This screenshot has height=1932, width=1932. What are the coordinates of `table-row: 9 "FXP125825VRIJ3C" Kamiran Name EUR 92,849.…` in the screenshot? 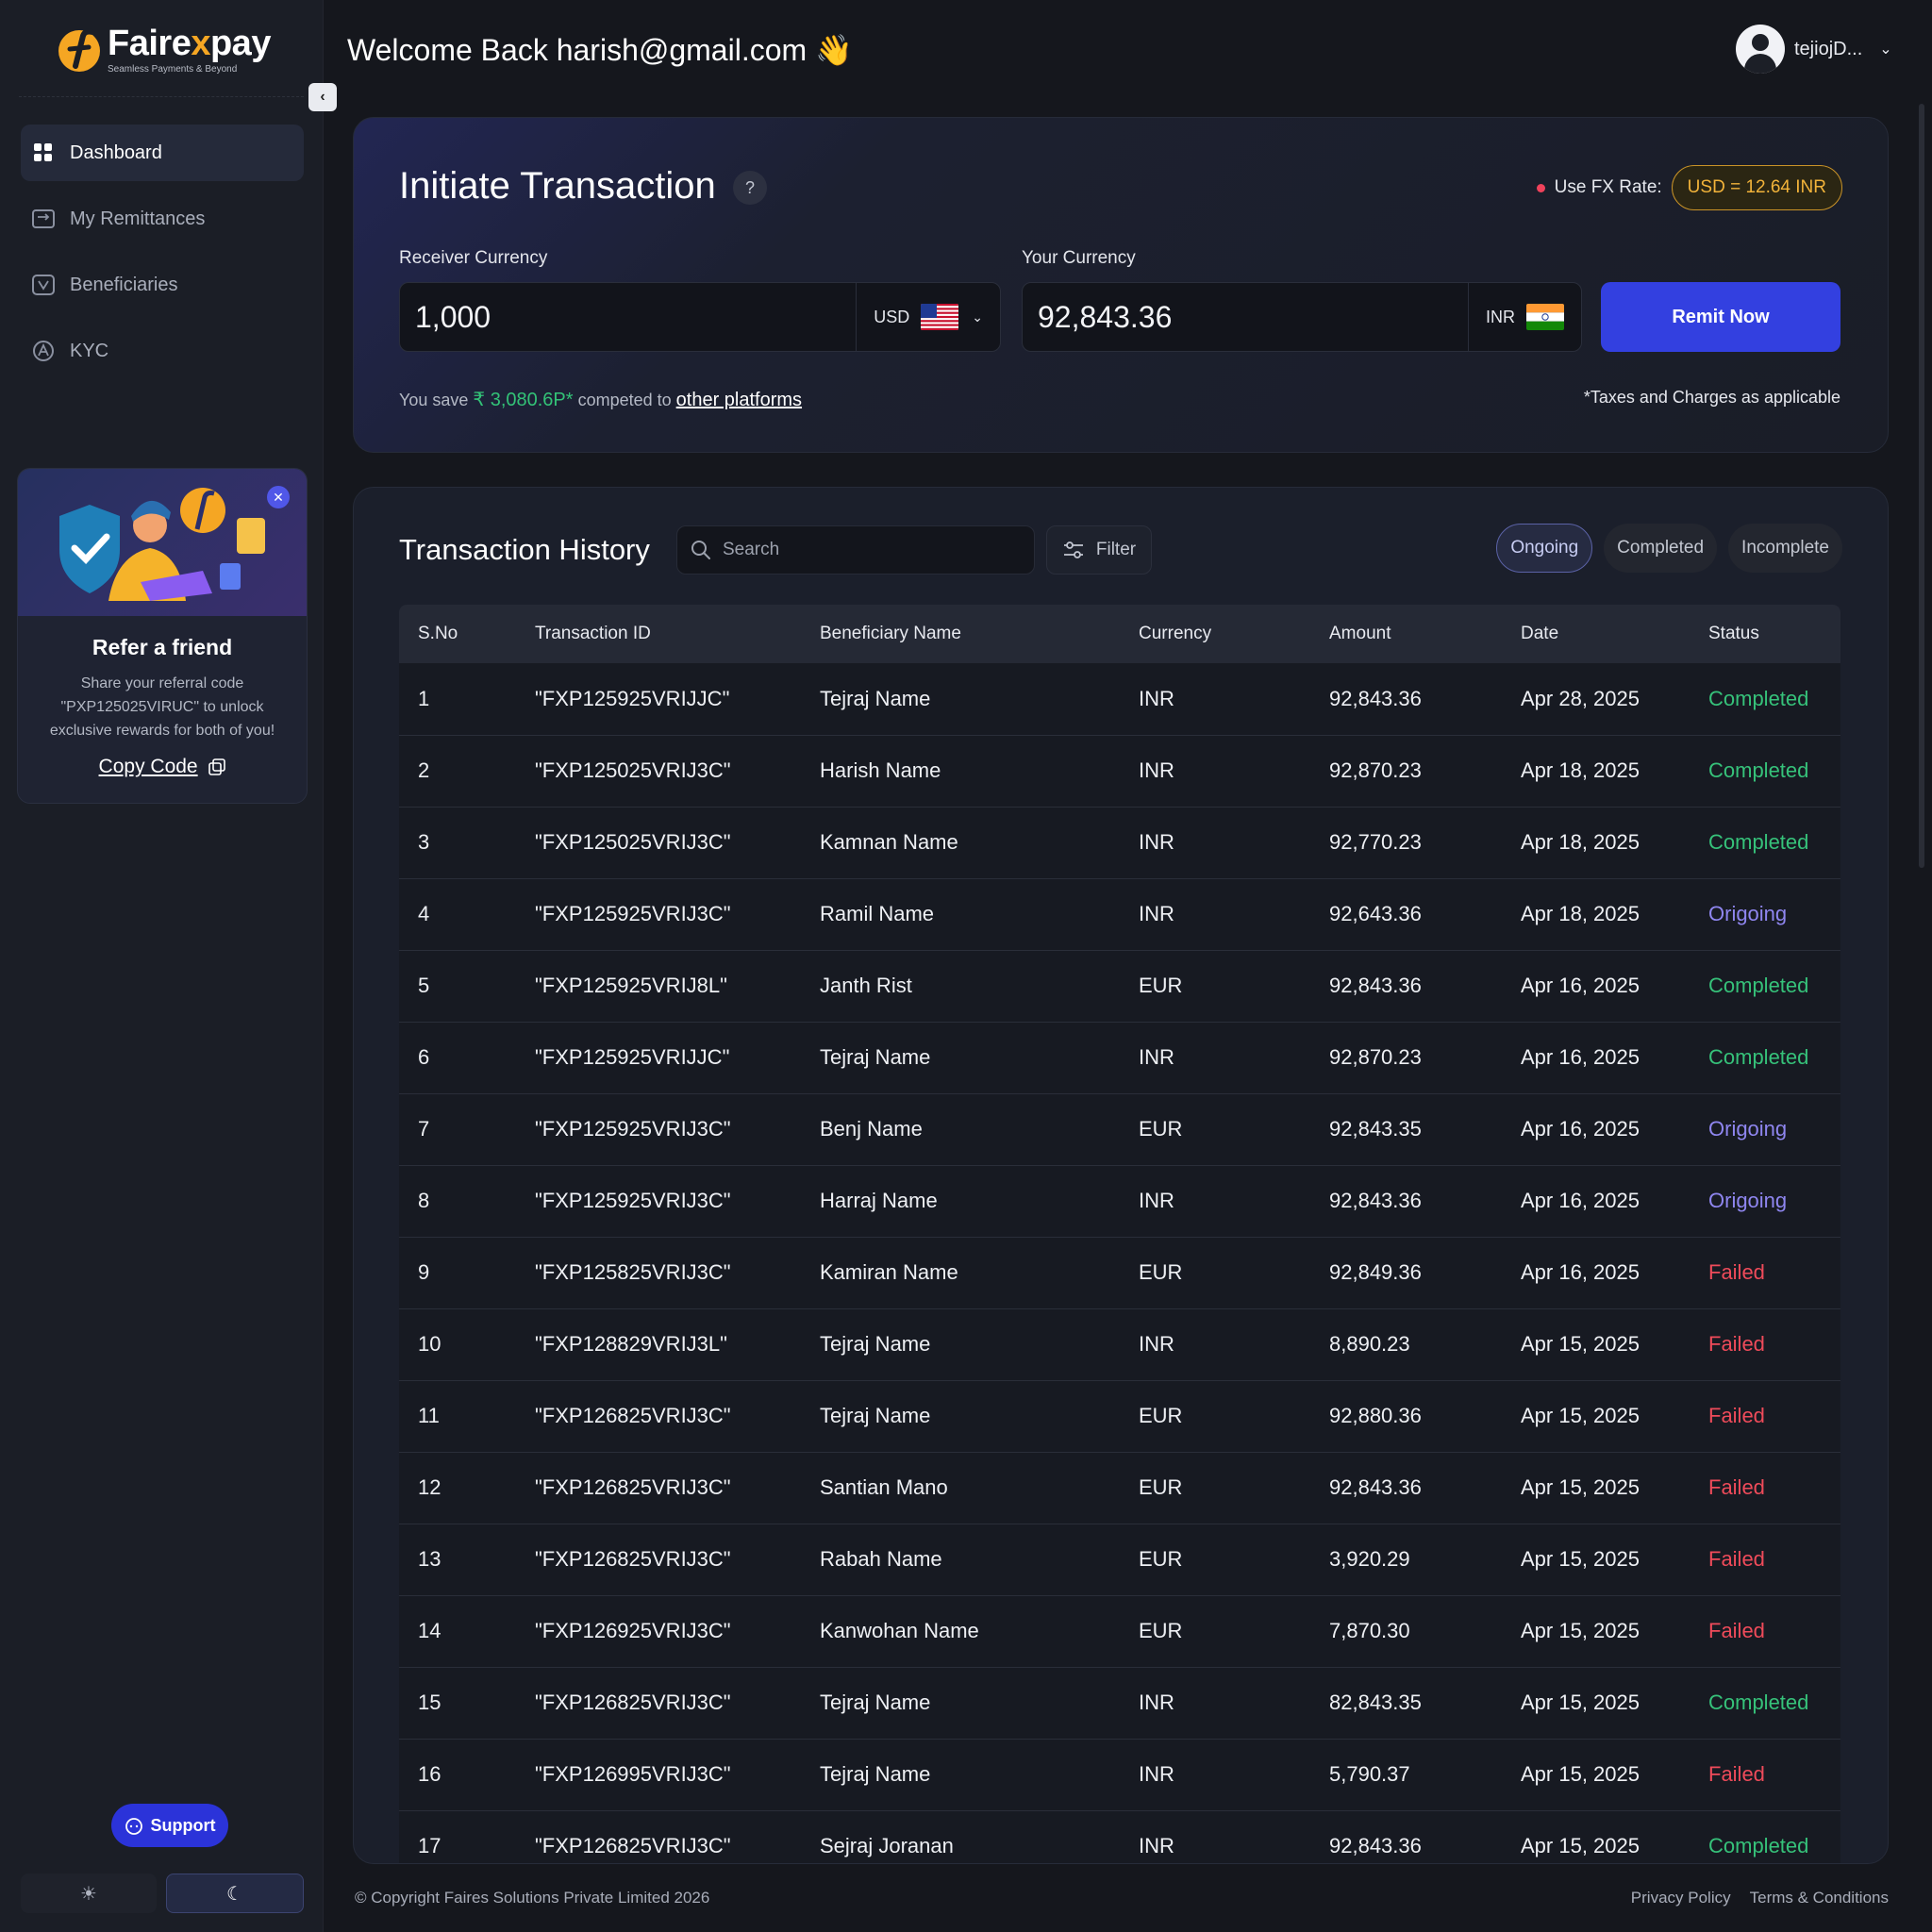 It's located at (1119, 1273).